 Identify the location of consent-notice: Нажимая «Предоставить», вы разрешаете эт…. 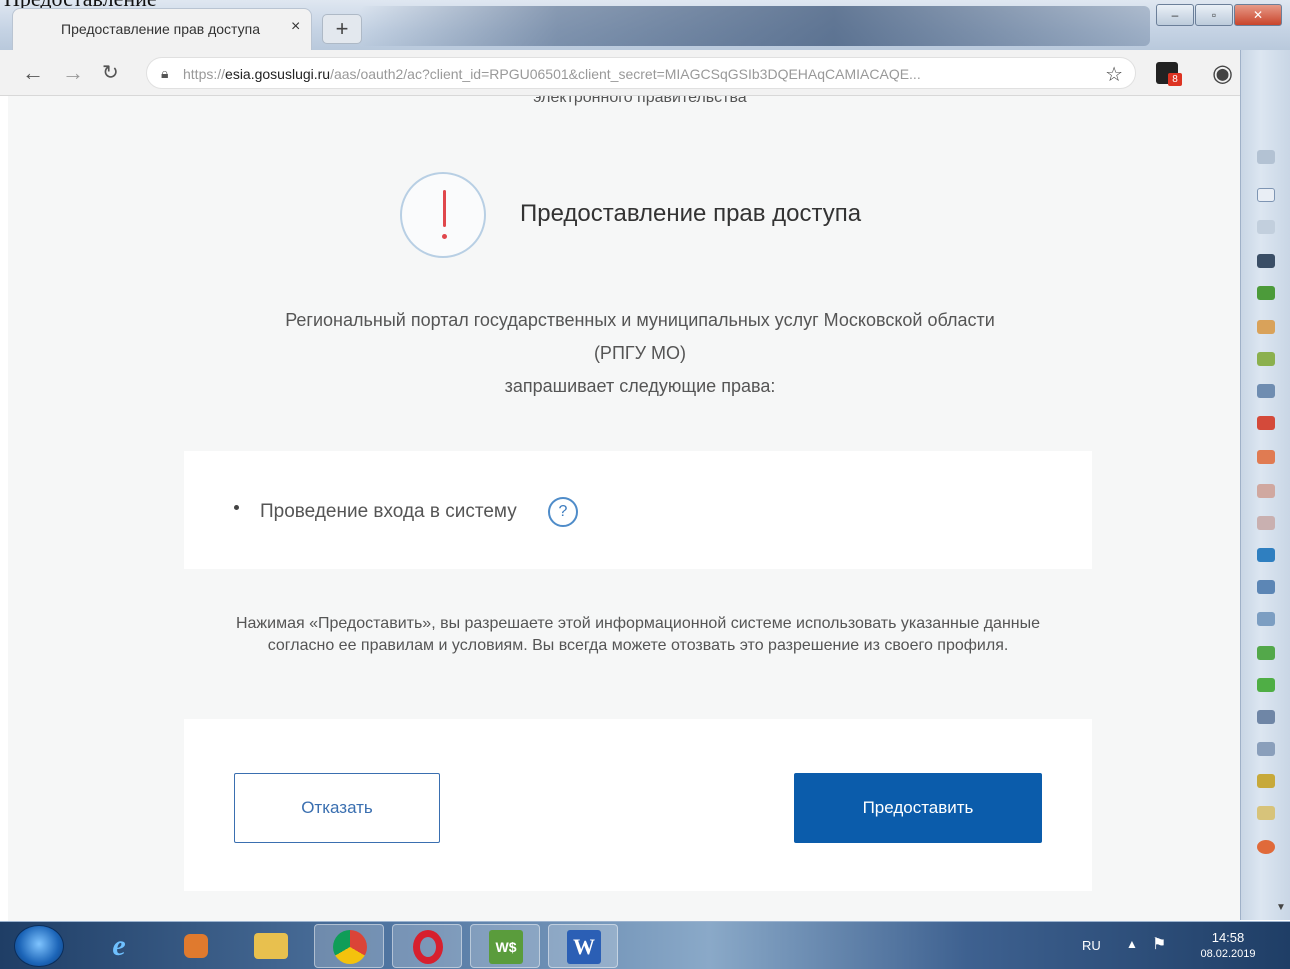
(638, 644).